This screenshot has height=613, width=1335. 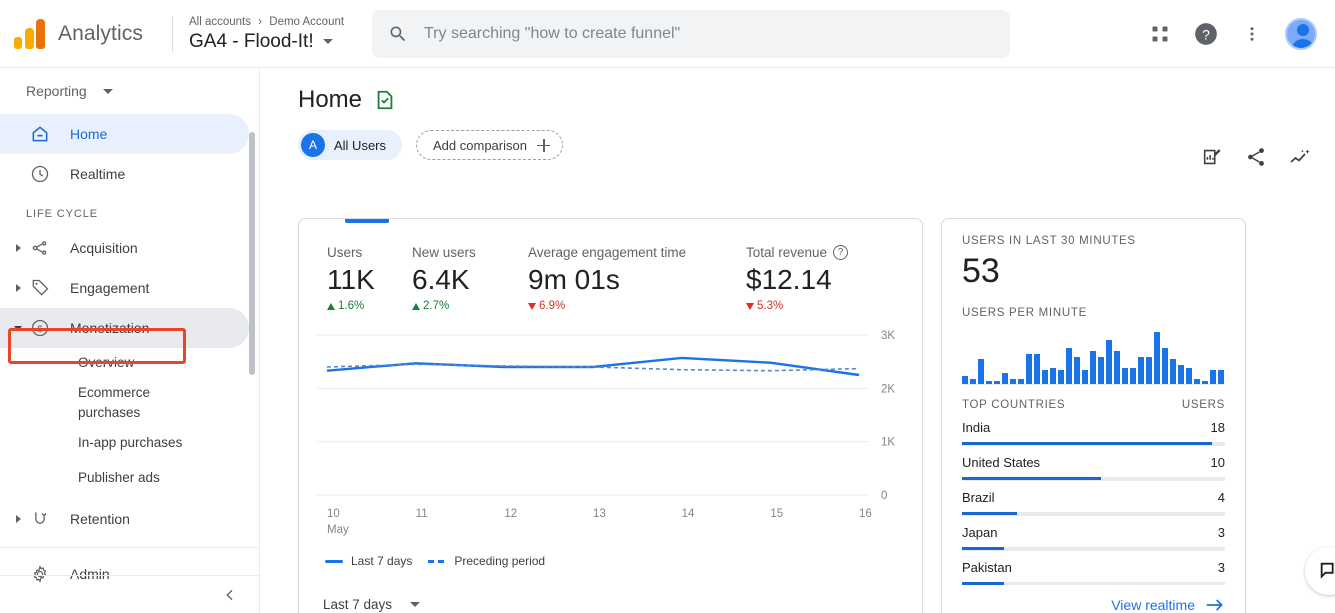 What do you see at coordinates (129, 475) in the screenshot?
I see `sidebar-subitem-publisher-ads: Publisher ads` at bounding box center [129, 475].